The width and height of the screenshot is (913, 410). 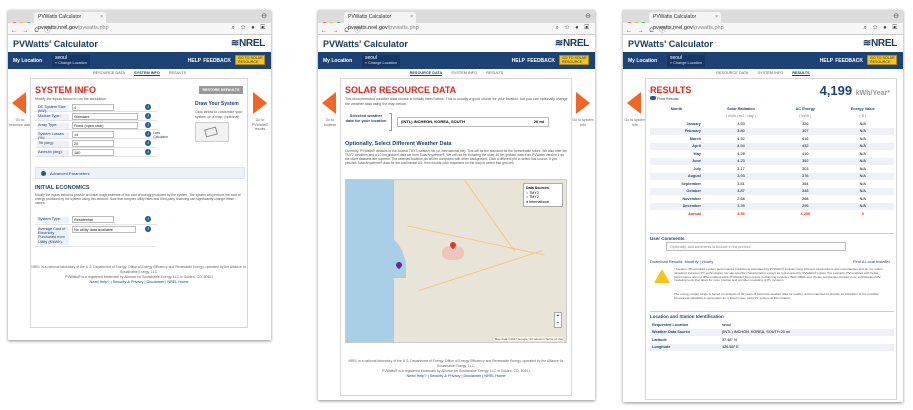 What do you see at coordinates (807, 332) in the screenshot?
I see `table-cell: (INTL) INCHON, KOREA, SOUTH 20 mi` at bounding box center [807, 332].